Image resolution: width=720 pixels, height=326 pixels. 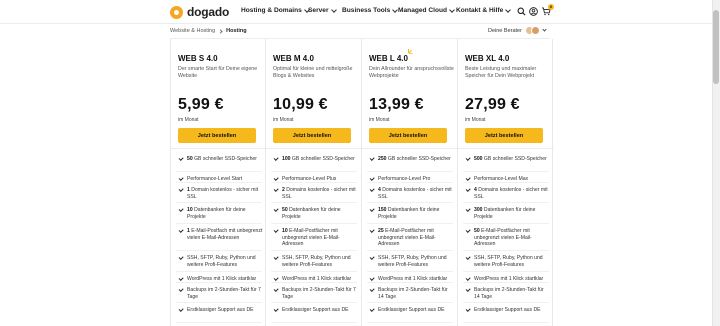 What do you see at coordinates (475, 120) in the screenshot?
I see `plan-period: im Monat` at bounding box center [475, 120].